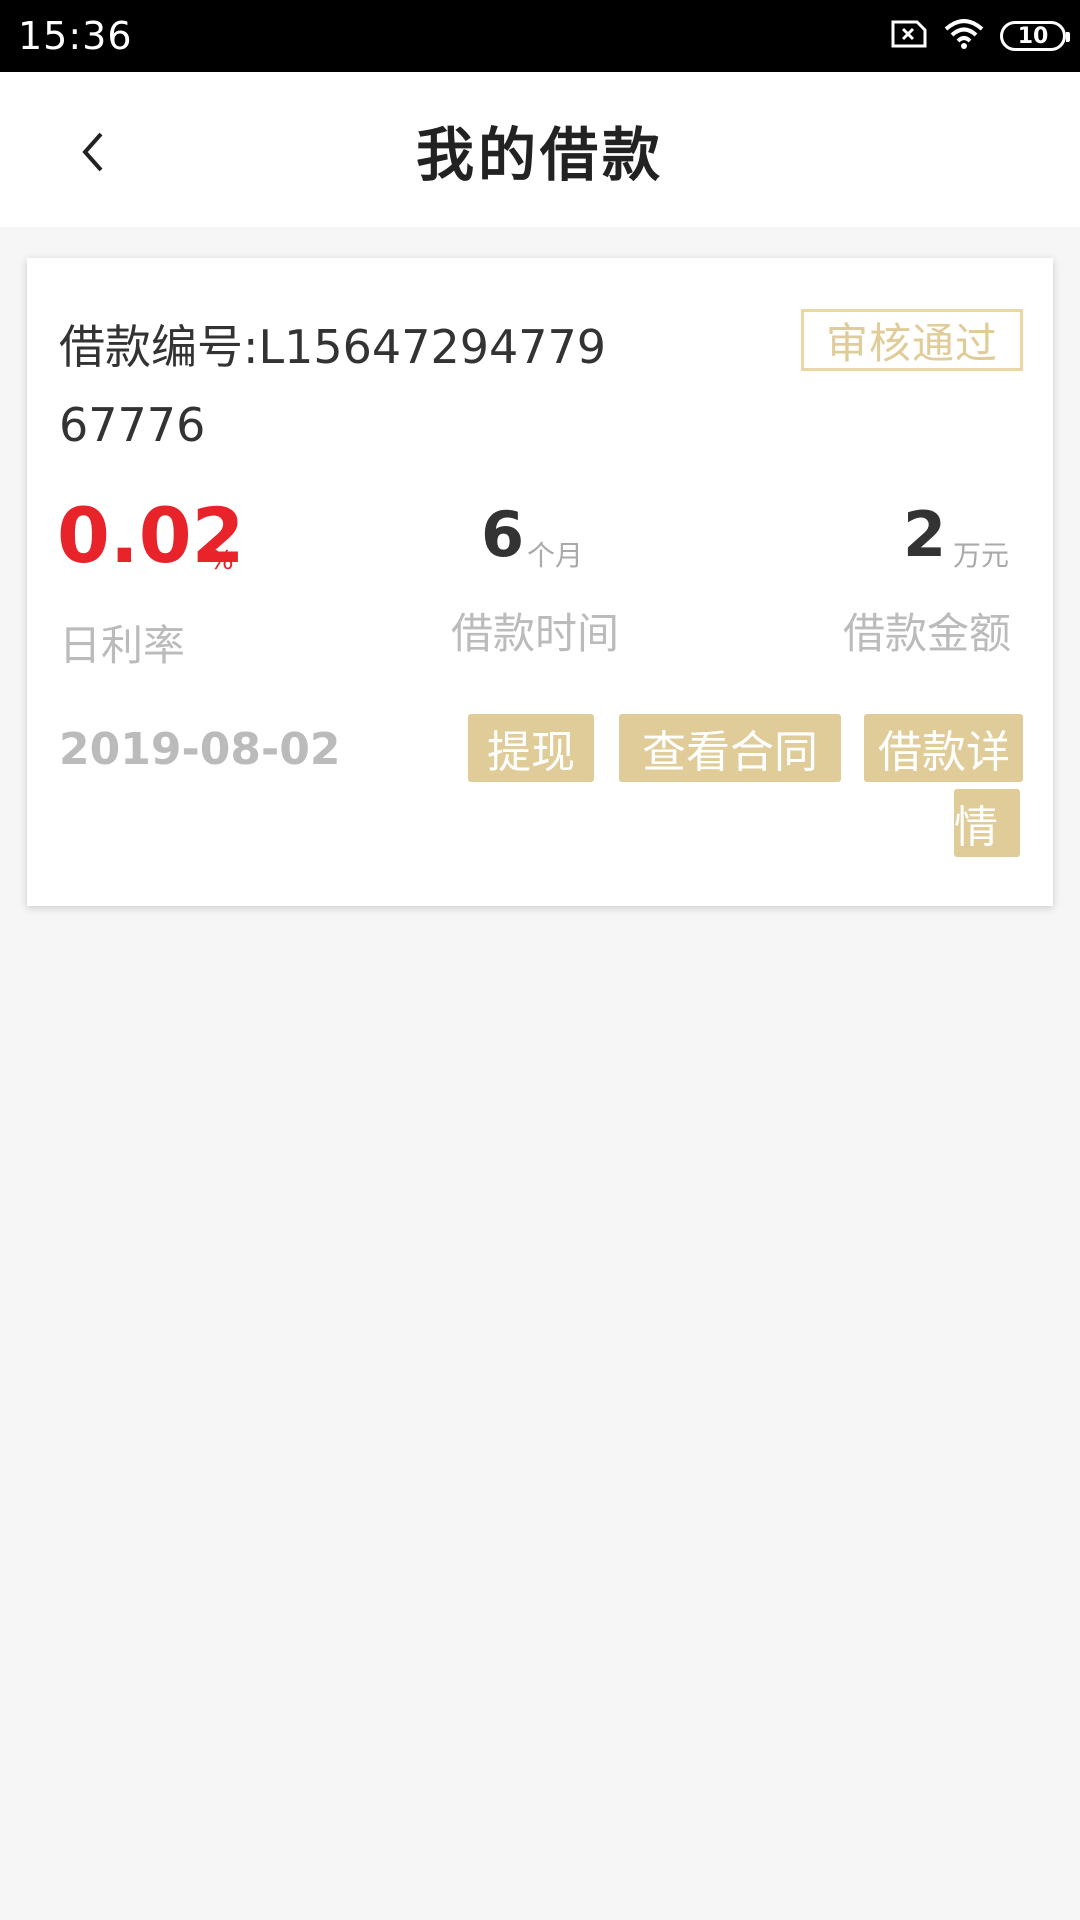 The width and height of the screenshot is (1080, 1920). I want to click on battery-level: 10, so click(1033, 36).